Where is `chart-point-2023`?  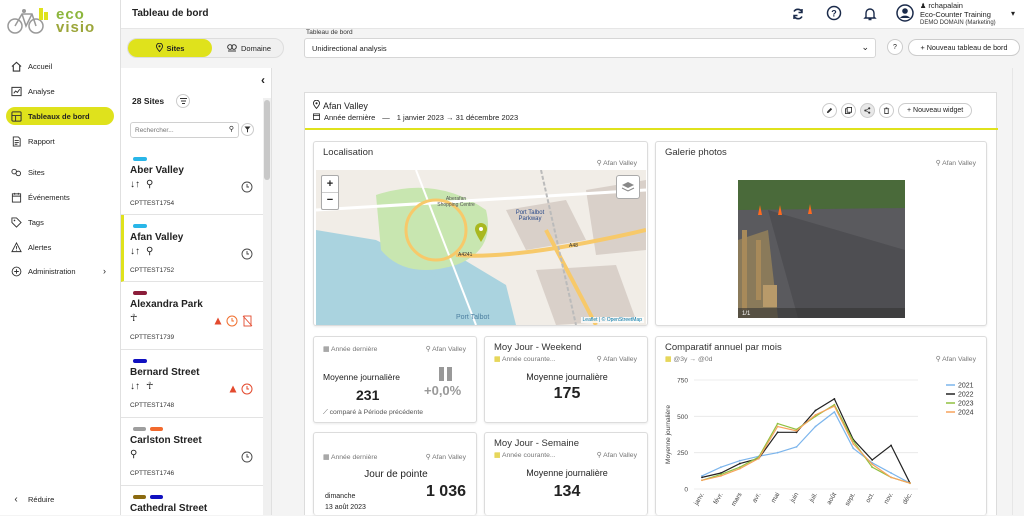
chart-point-2023 is located at coordinates (777, 423).